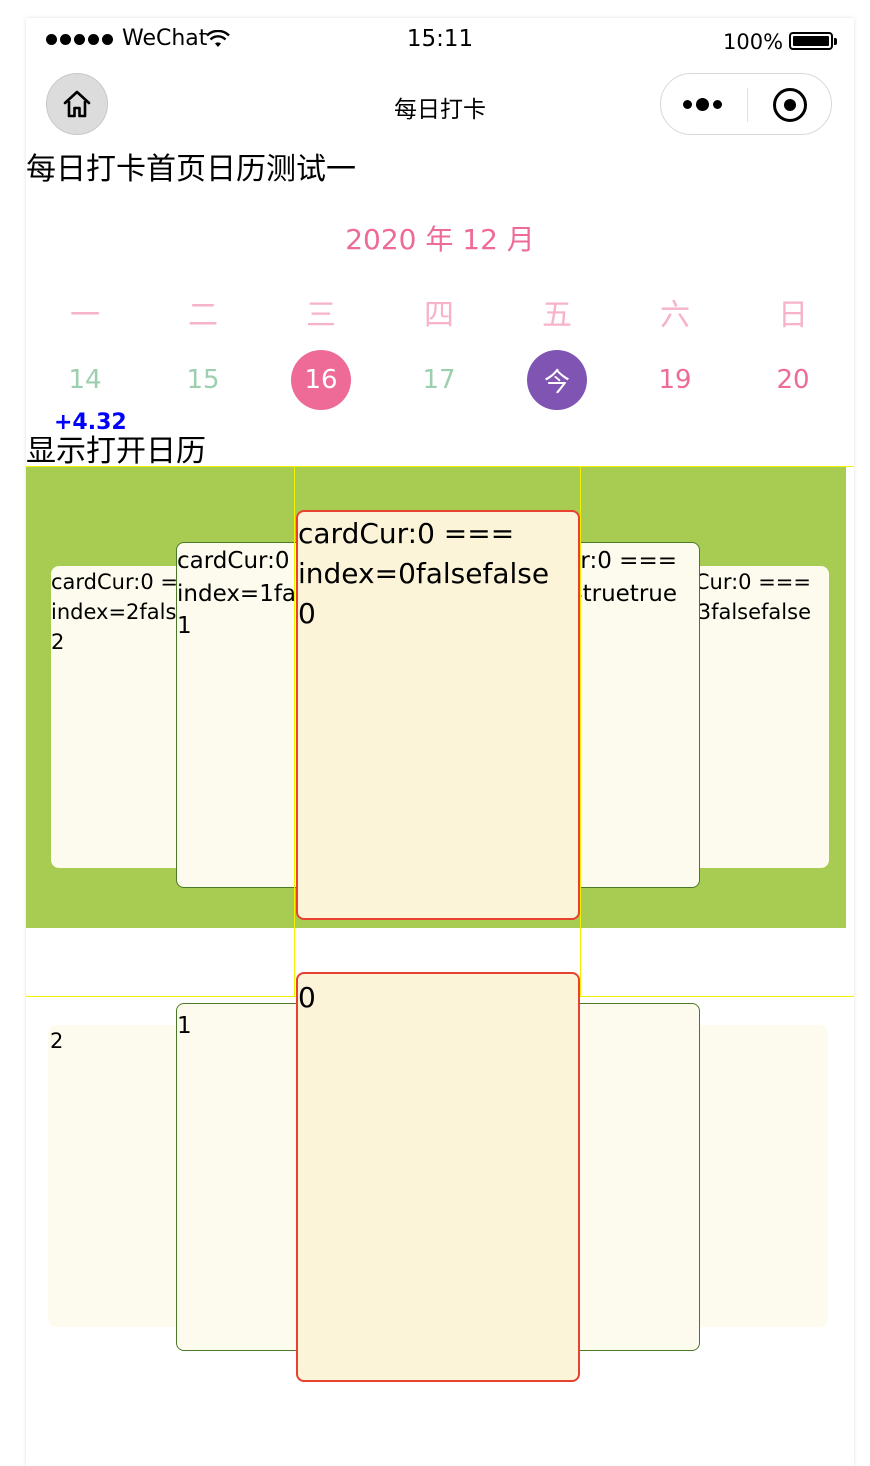 The height and width of the screenshot is (1466, 870). What do you see at coordinates (321, 315) in the screenshot?
I see `weekday-label: 三` at bounding box center [321, 315].